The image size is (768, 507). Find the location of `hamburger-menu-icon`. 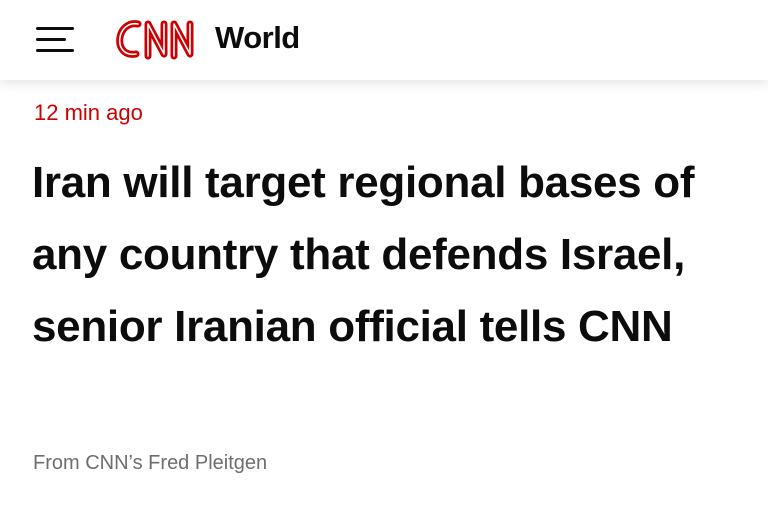

hamburger-menu-icon is located at coordinates (55, 39).